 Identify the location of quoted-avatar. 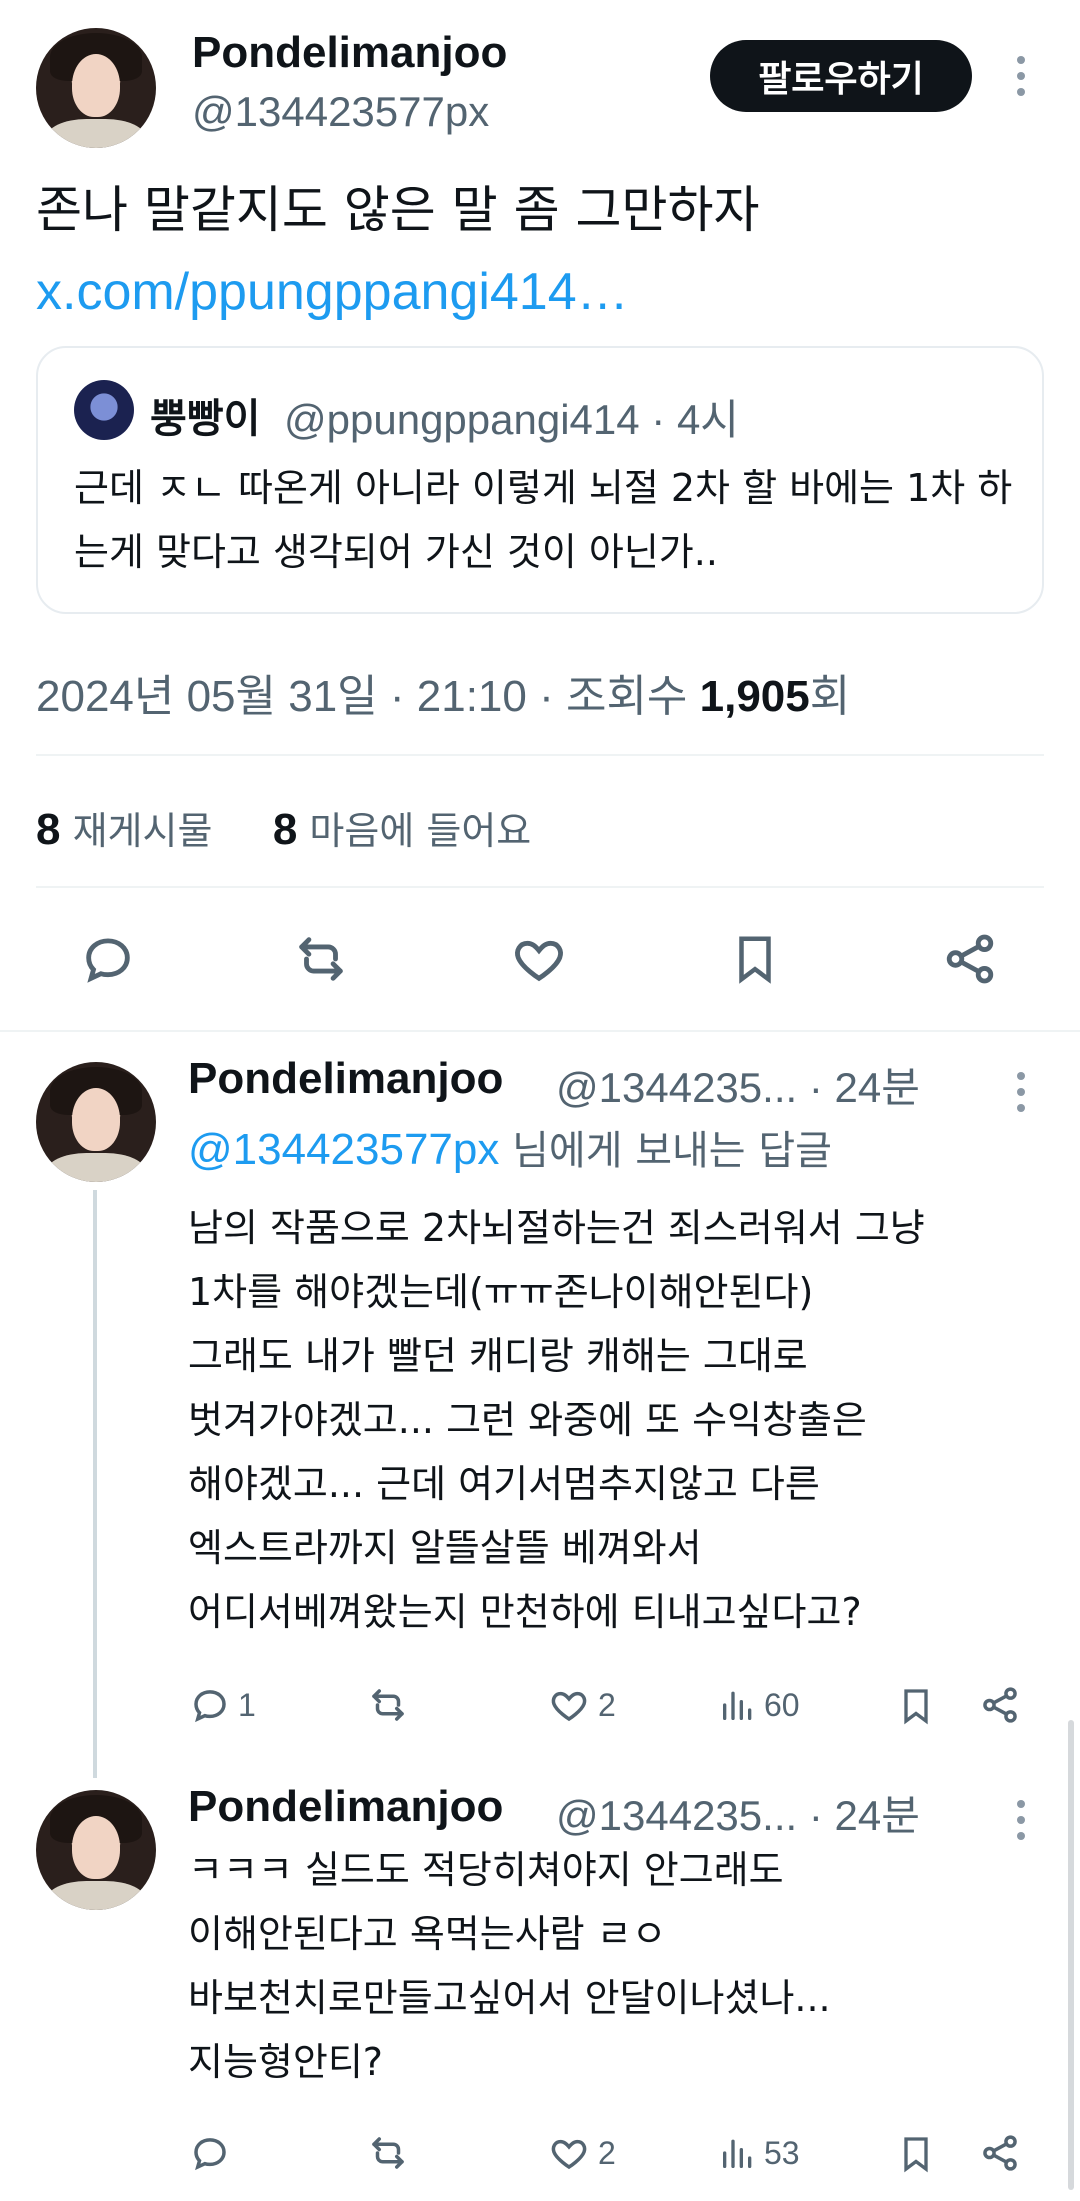
(104, 410).